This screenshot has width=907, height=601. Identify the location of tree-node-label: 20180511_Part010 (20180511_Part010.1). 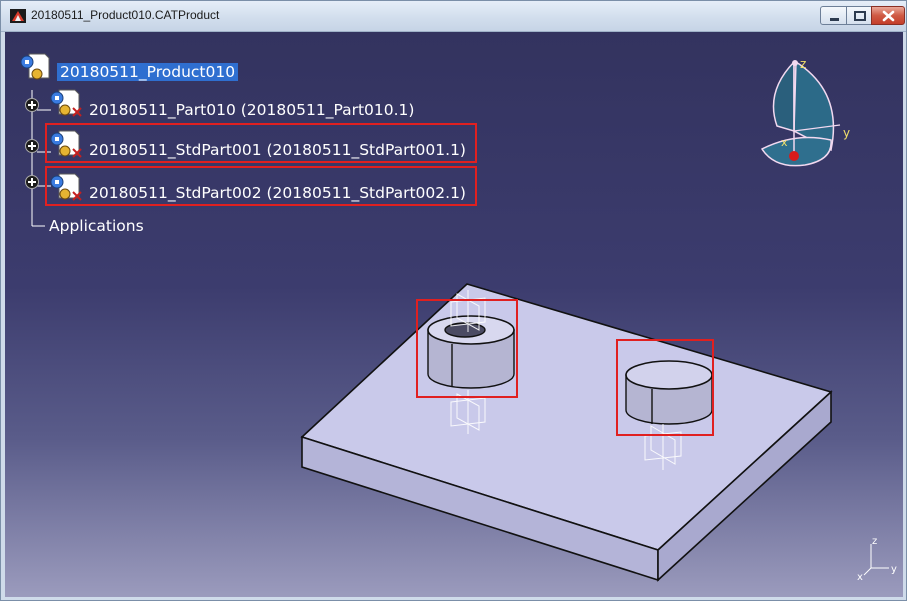
(252, 110).